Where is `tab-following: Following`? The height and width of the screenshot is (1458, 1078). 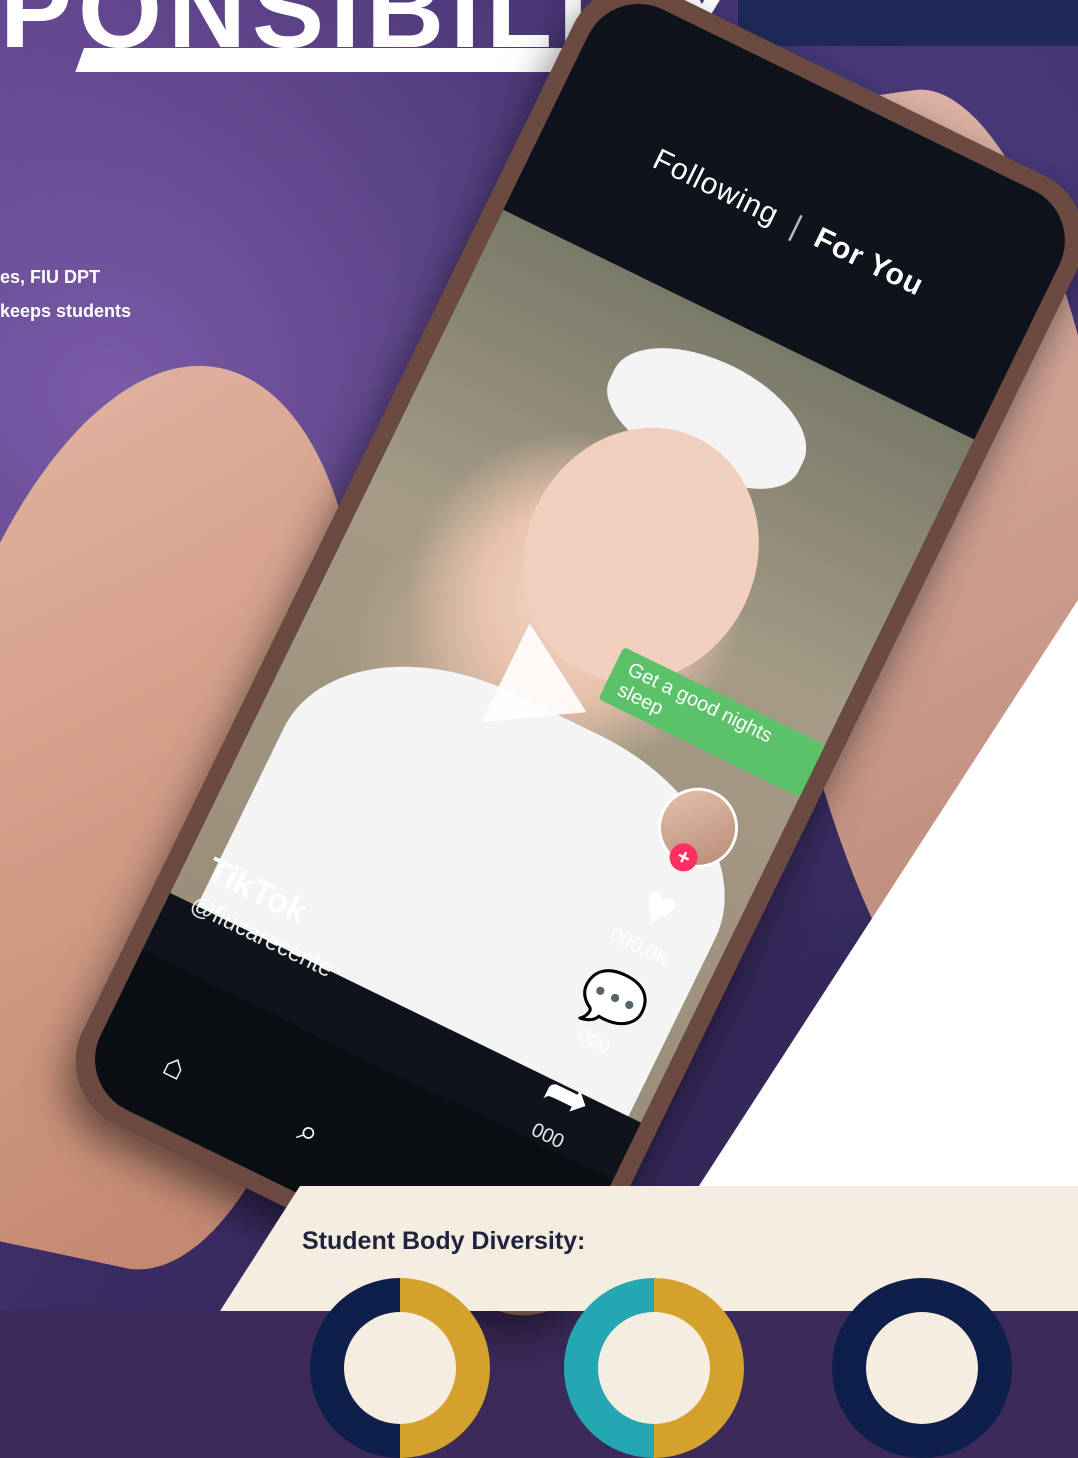
tab-following: Following is located at coordinates (716, 187).